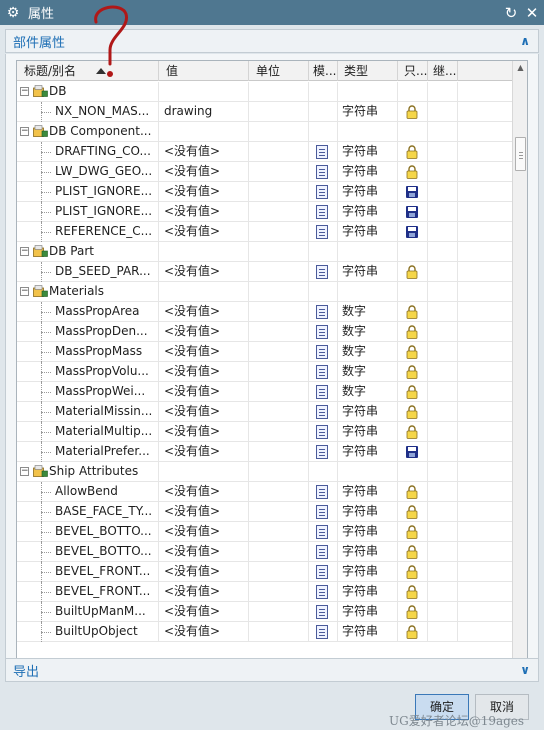 Image resolution: width=544 pixels, height=730 pixels. I want to click on group-row: − Materials, so click(265, 292).